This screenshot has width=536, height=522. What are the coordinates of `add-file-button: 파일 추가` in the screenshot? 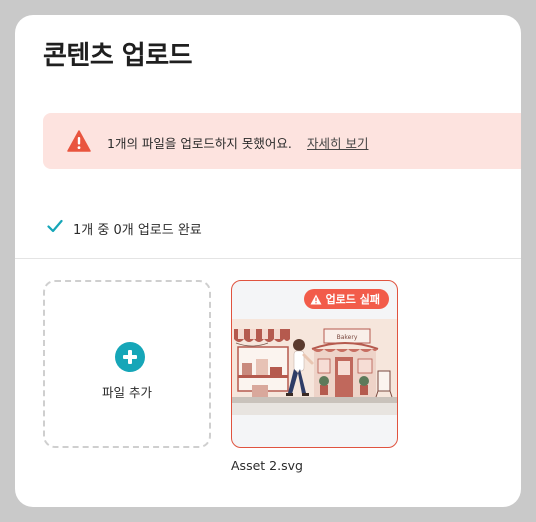 It's located at (127, 364).